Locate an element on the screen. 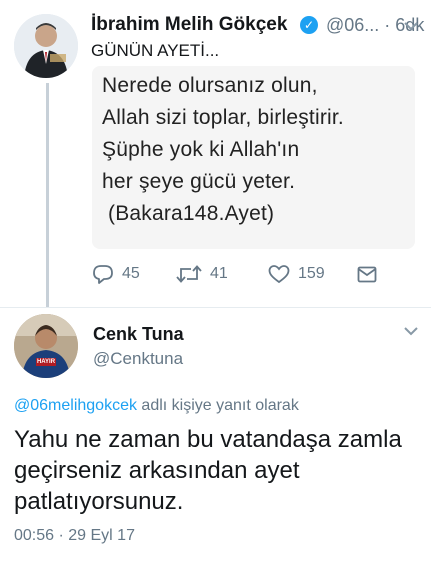  retweet-count: 41 is located at coordinates (219, 273).